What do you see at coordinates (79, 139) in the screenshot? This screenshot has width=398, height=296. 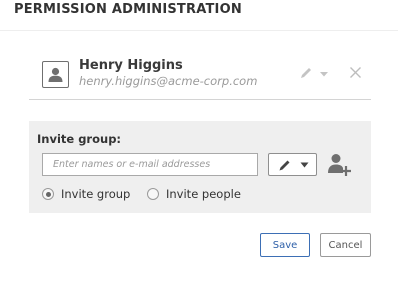 I see `invite-title: Invite group:` at bounding box center [79, 139].